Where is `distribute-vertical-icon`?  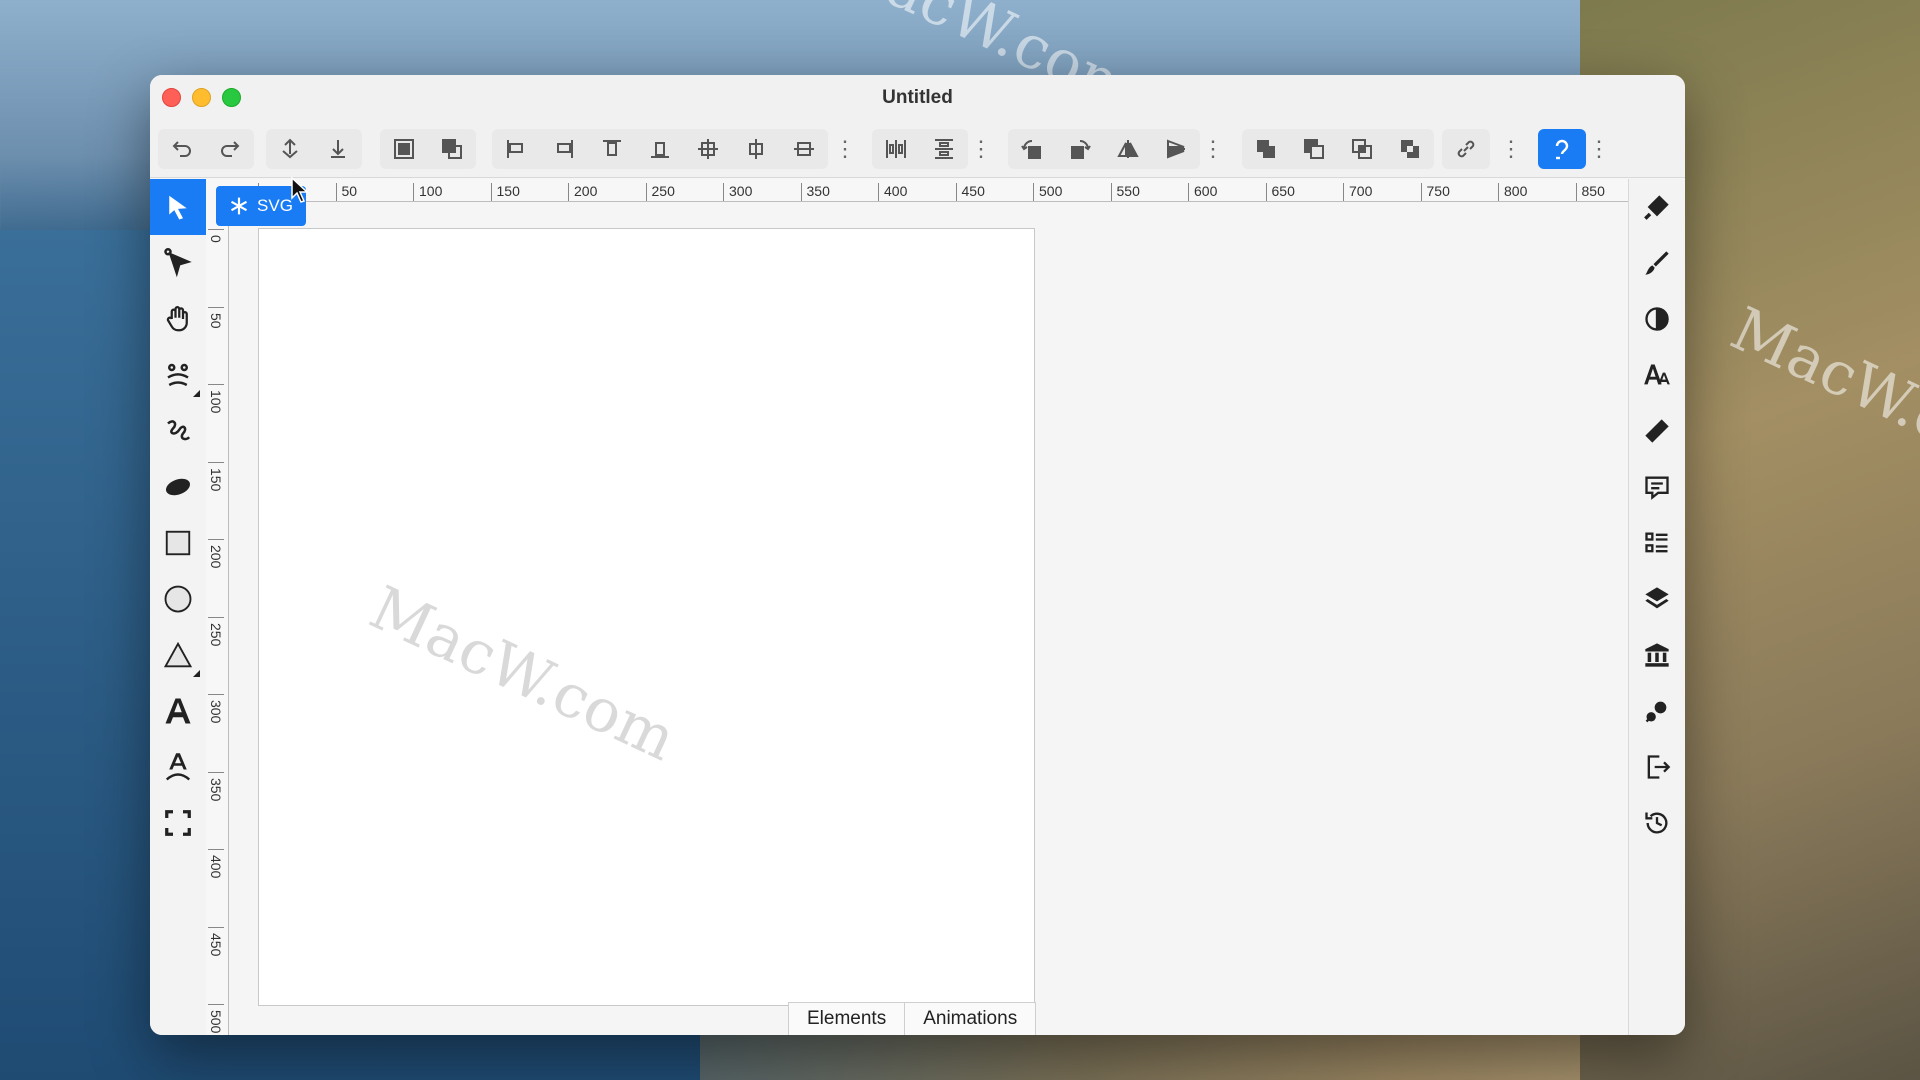
distribute-vertical-icon is located at coordinates (944, 149).